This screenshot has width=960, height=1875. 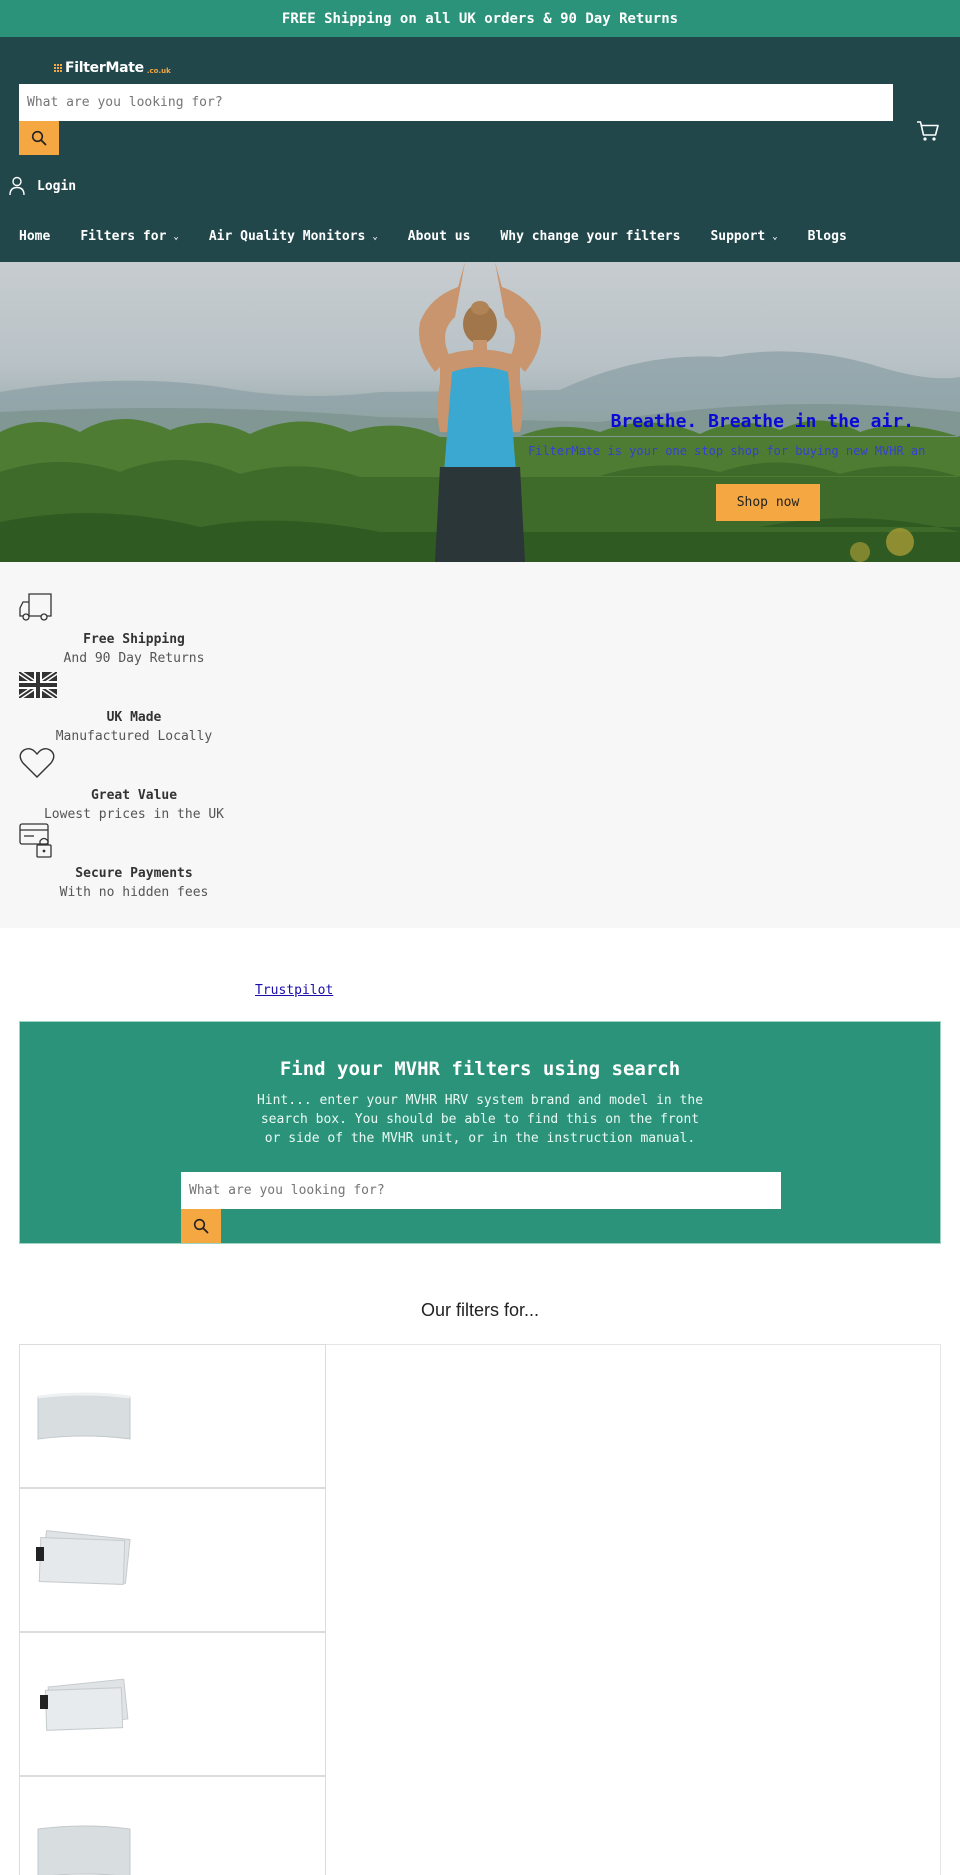 I want to click on nav-item-about-us: About us, so click(x=439, y=236).